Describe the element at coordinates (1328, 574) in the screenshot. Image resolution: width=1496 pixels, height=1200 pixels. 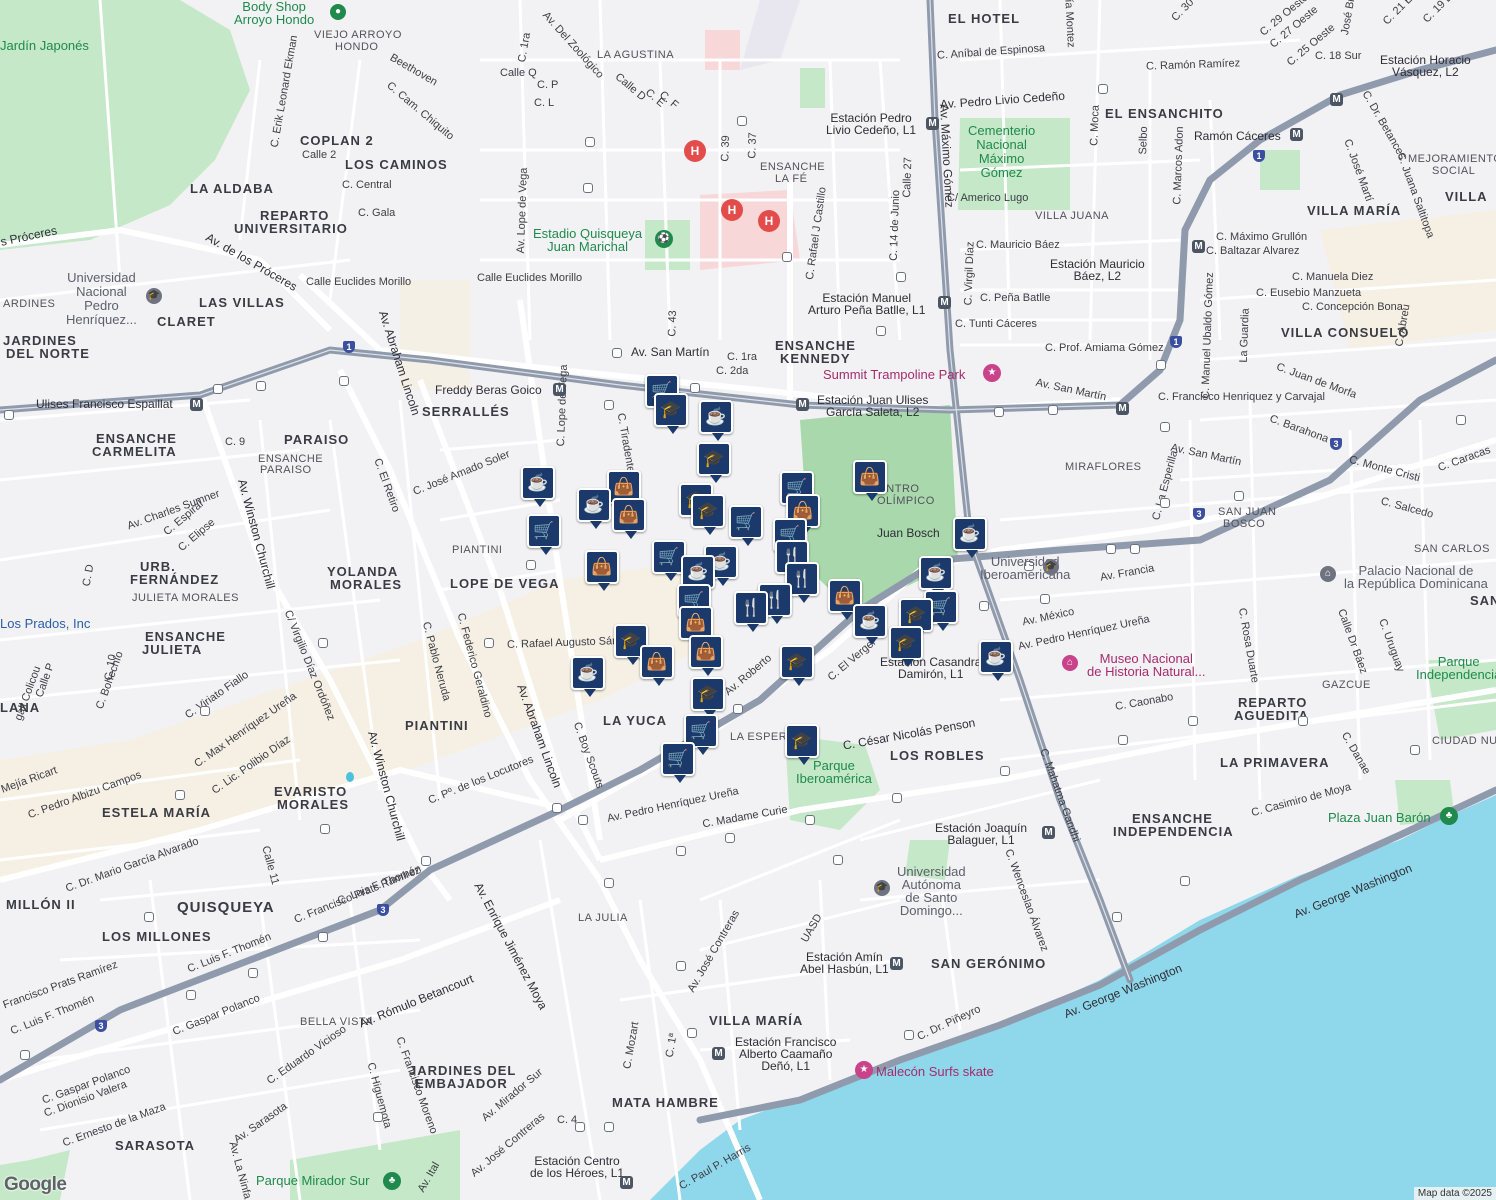
I see `landmark-icon: ⌂` at that location.